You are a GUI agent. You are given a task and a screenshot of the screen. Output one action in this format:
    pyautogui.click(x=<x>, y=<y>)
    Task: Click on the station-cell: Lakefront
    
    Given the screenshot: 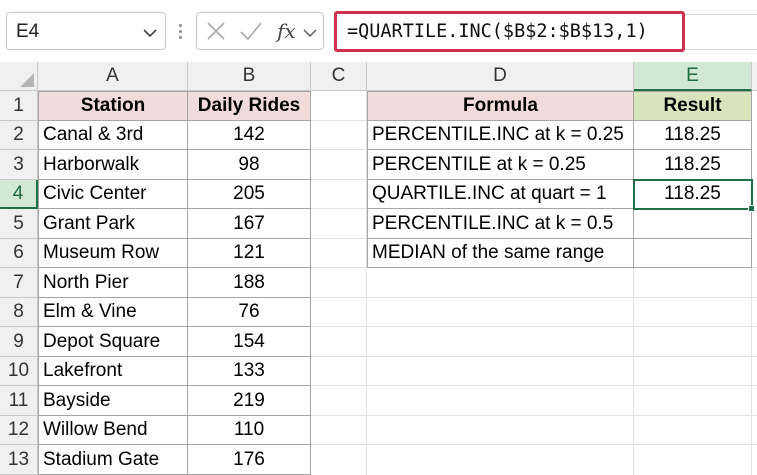 What is the action you would take?
    pyautogui.click(x=113, y=371)
    